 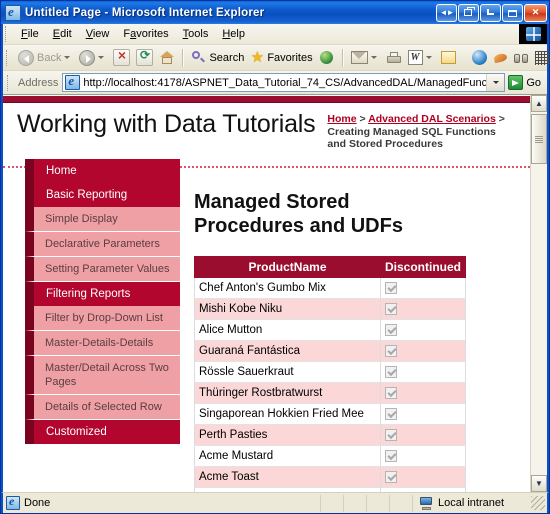 What do you see at coordinates (365, 58) in the screenshot?
I see `mail-button` at bounding box center [365, 58].